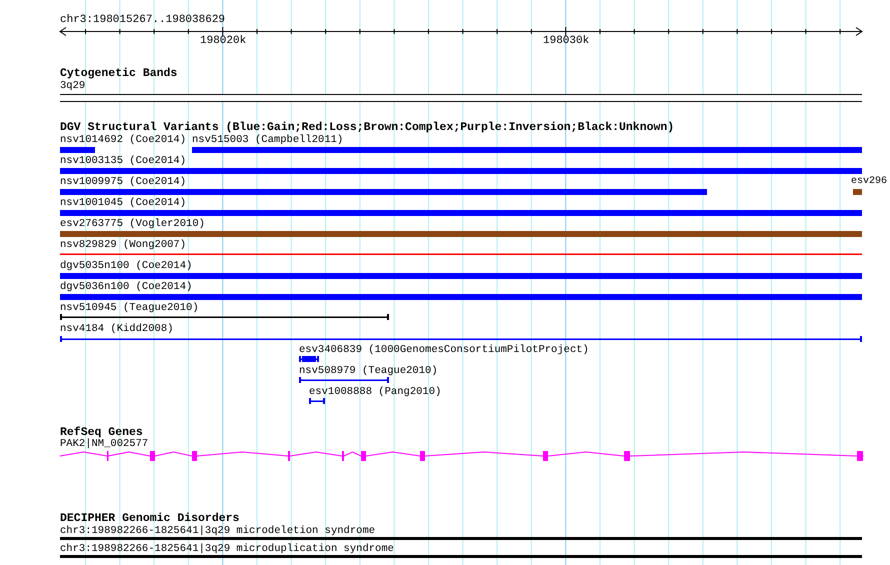  What do you see at coordinates (104, 444) in the screenshot?
I see `gene-label: PAK2|NM_002577` at bounding box center [104, 444].